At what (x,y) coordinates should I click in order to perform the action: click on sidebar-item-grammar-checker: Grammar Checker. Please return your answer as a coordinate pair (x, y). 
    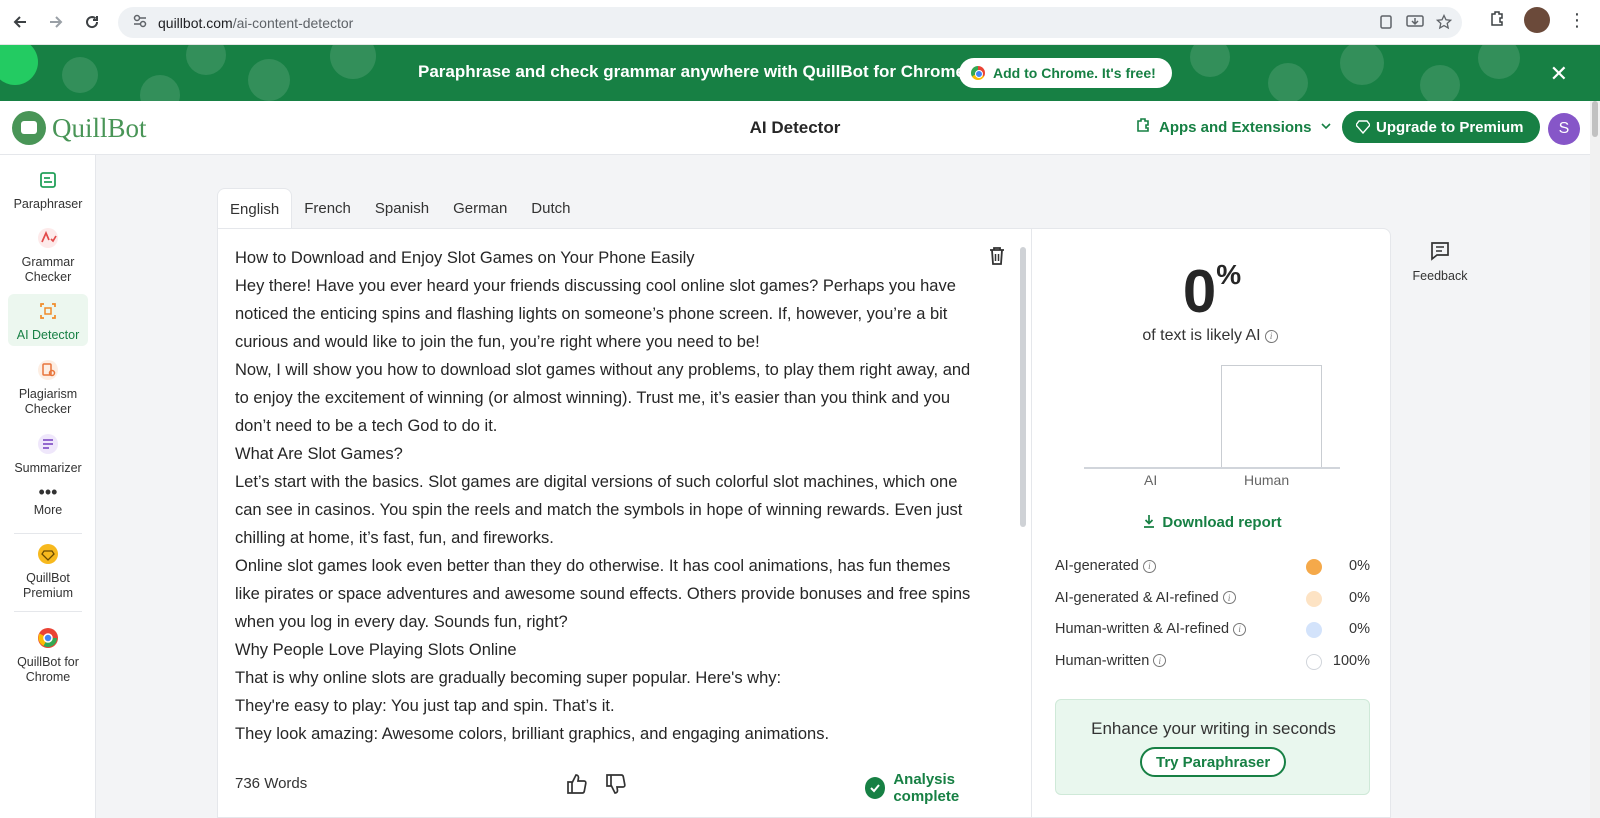
    Looking at the image, I should click on (48, 254).